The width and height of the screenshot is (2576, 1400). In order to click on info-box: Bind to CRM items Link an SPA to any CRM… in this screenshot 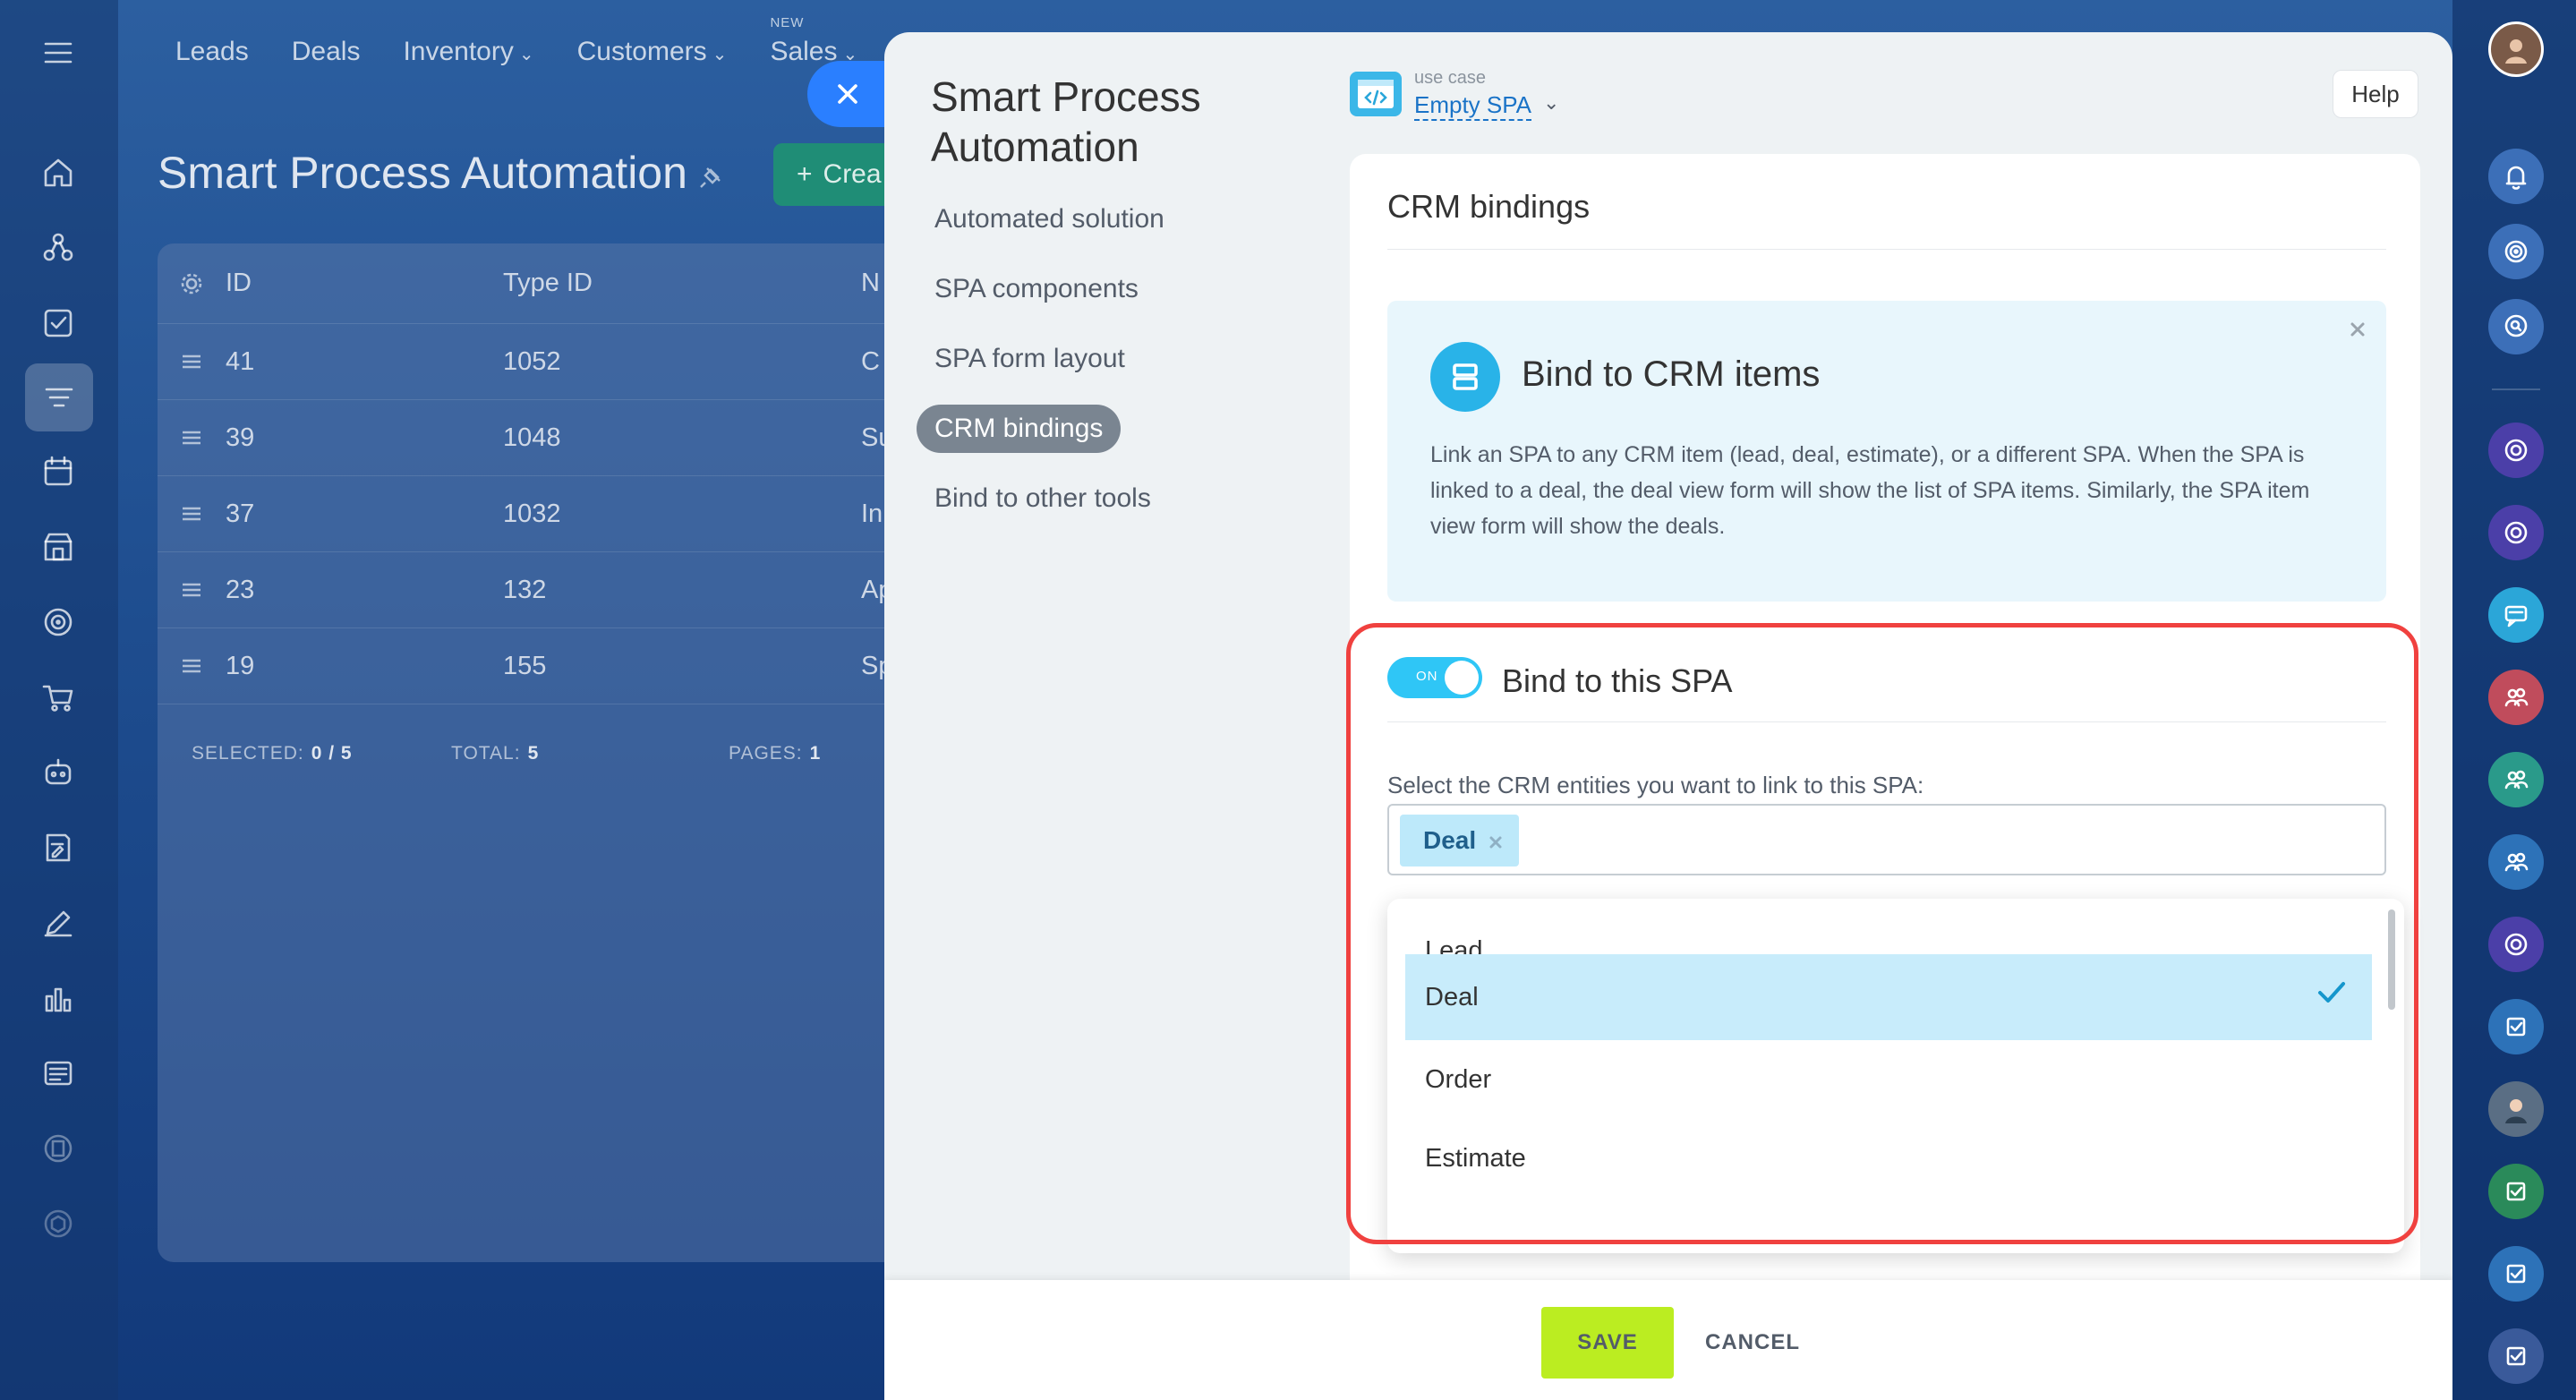, I will do `click(1886, 451)`.